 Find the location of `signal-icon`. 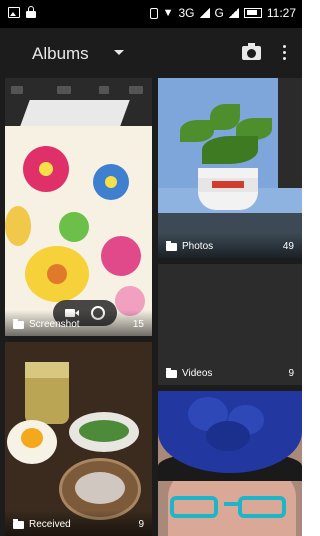

signal-icon is located at coordinates (204, 13).